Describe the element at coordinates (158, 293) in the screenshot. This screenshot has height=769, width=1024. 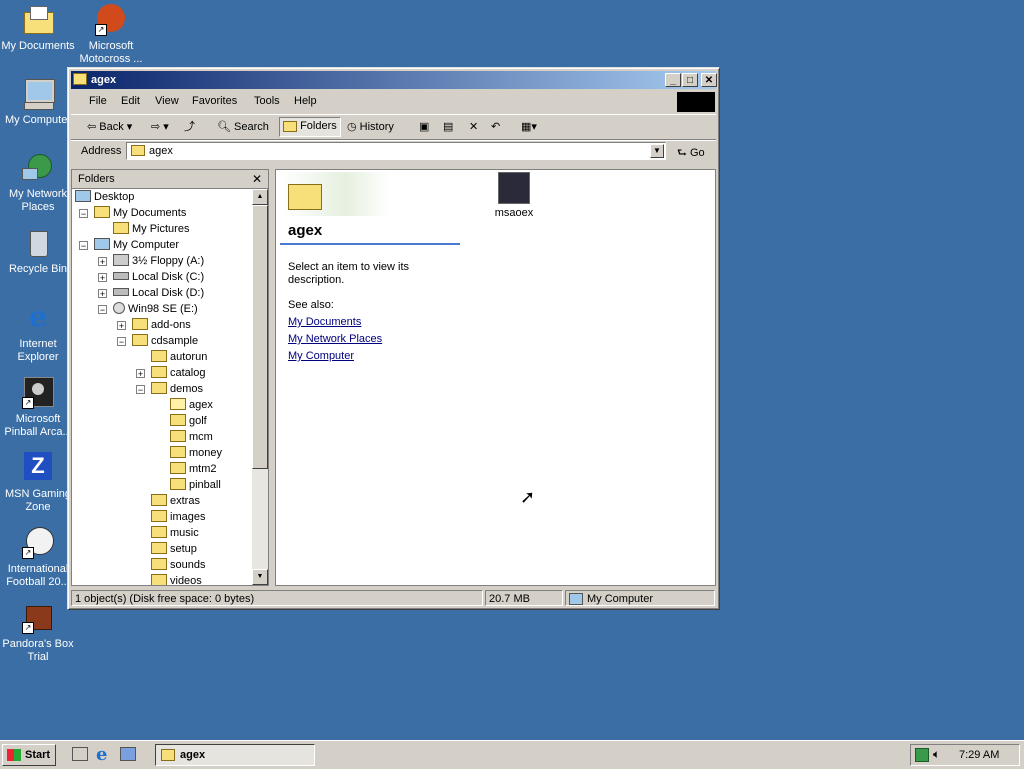
I see `tree-item-local-disk-d: Local Disk (D:)` at that location.